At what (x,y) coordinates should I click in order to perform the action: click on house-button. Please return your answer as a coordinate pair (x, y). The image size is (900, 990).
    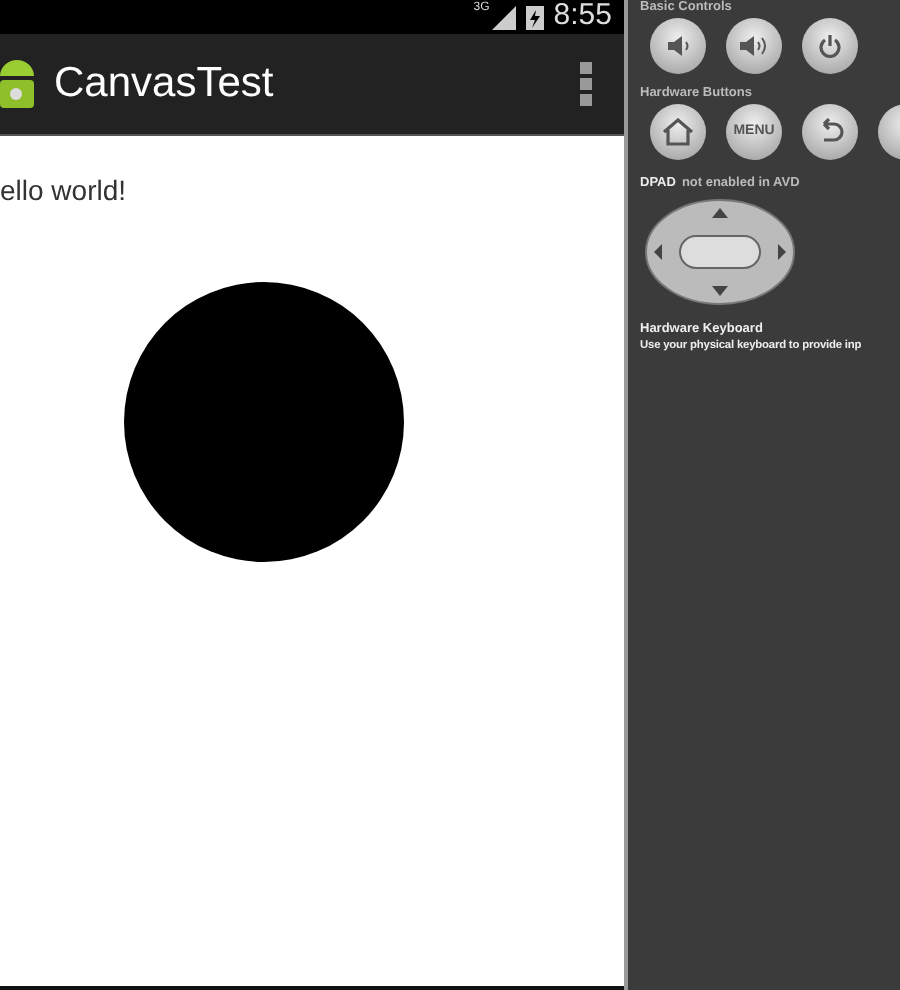
    Looking at the image, I should click on (678, 132).